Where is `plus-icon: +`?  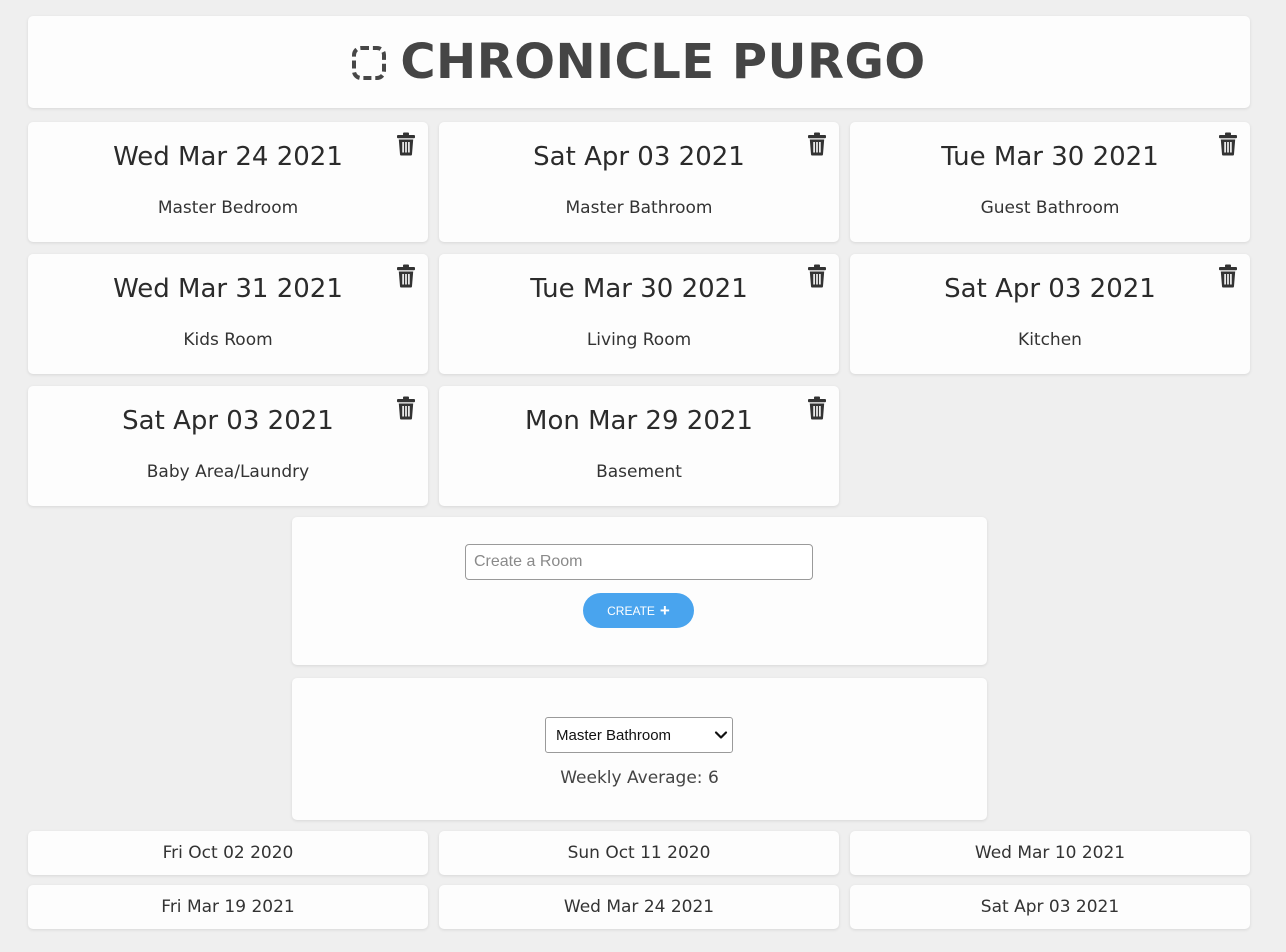
plus-icon: + is located at coordinates (664, 610).